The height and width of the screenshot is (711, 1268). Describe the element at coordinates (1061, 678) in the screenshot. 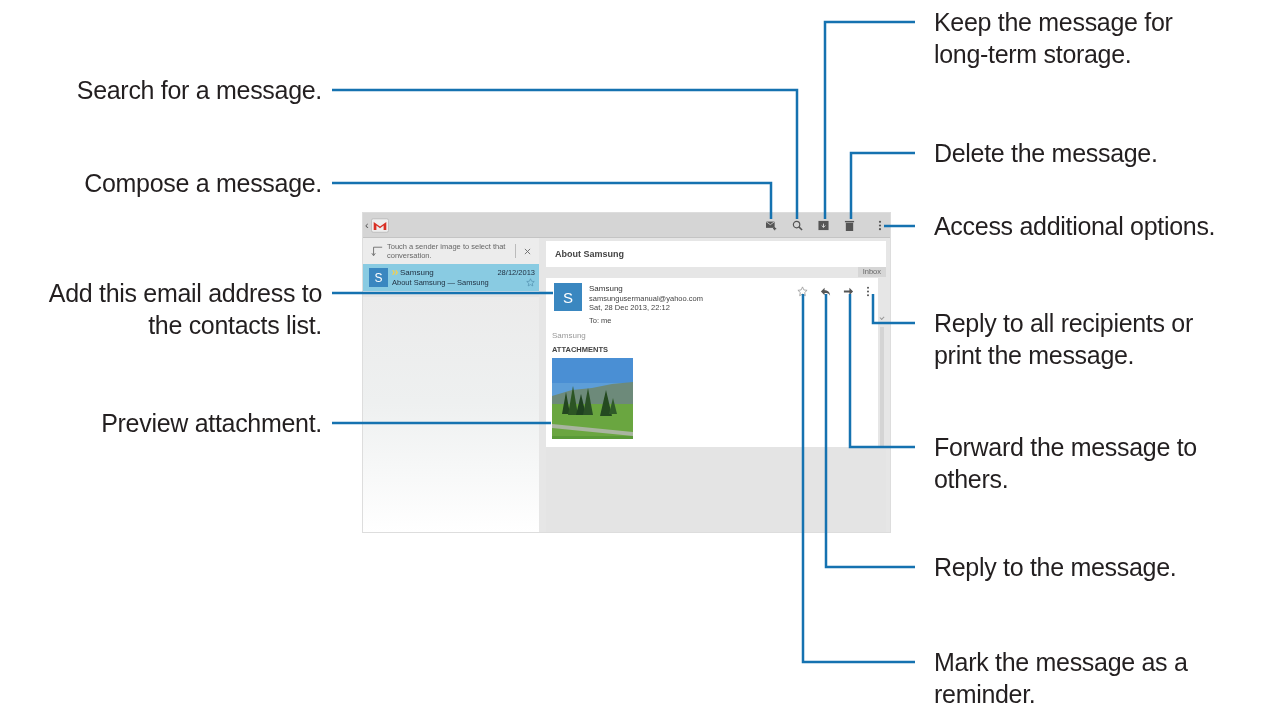

I see `callout-label: Mark the message as a reminder.` at that location.